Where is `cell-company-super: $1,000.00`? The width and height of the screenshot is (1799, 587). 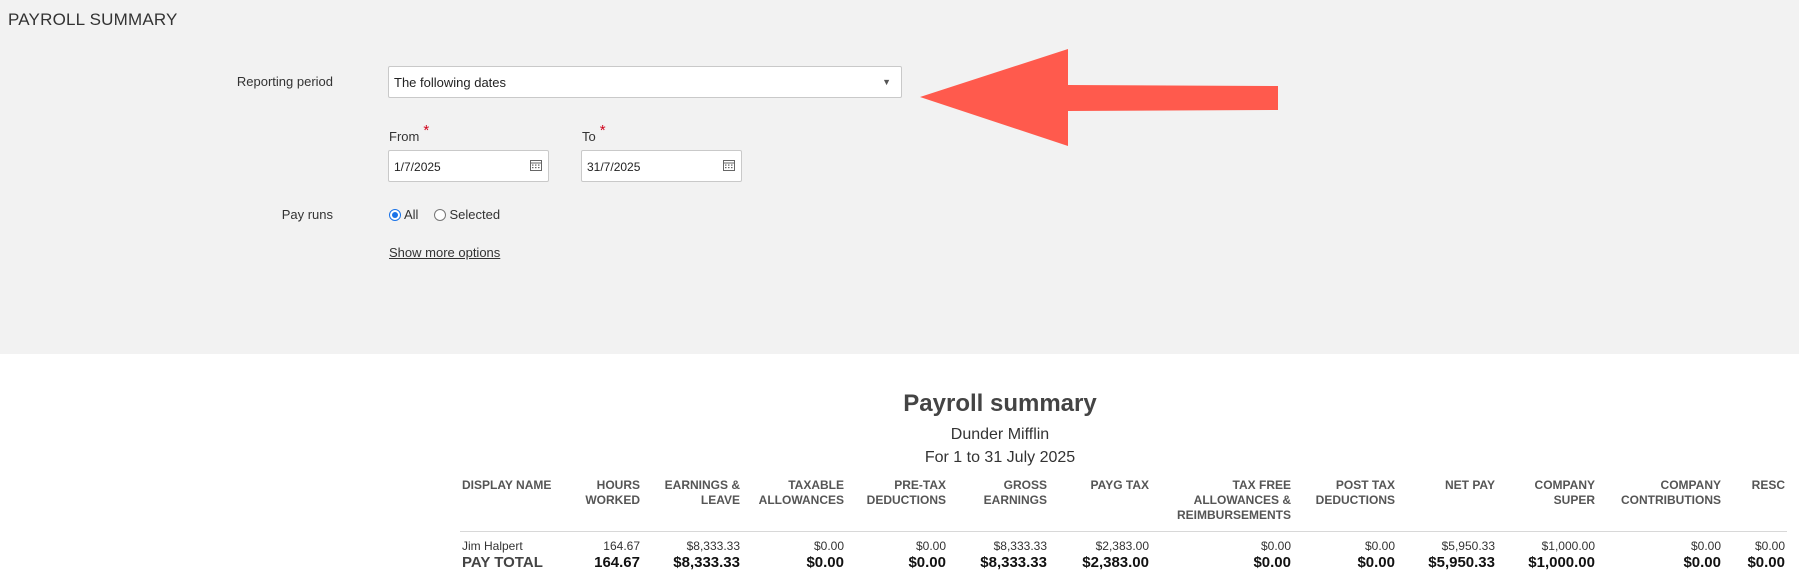 cell-company-super: $1,000.00 is located at coordinates (1568, 546).